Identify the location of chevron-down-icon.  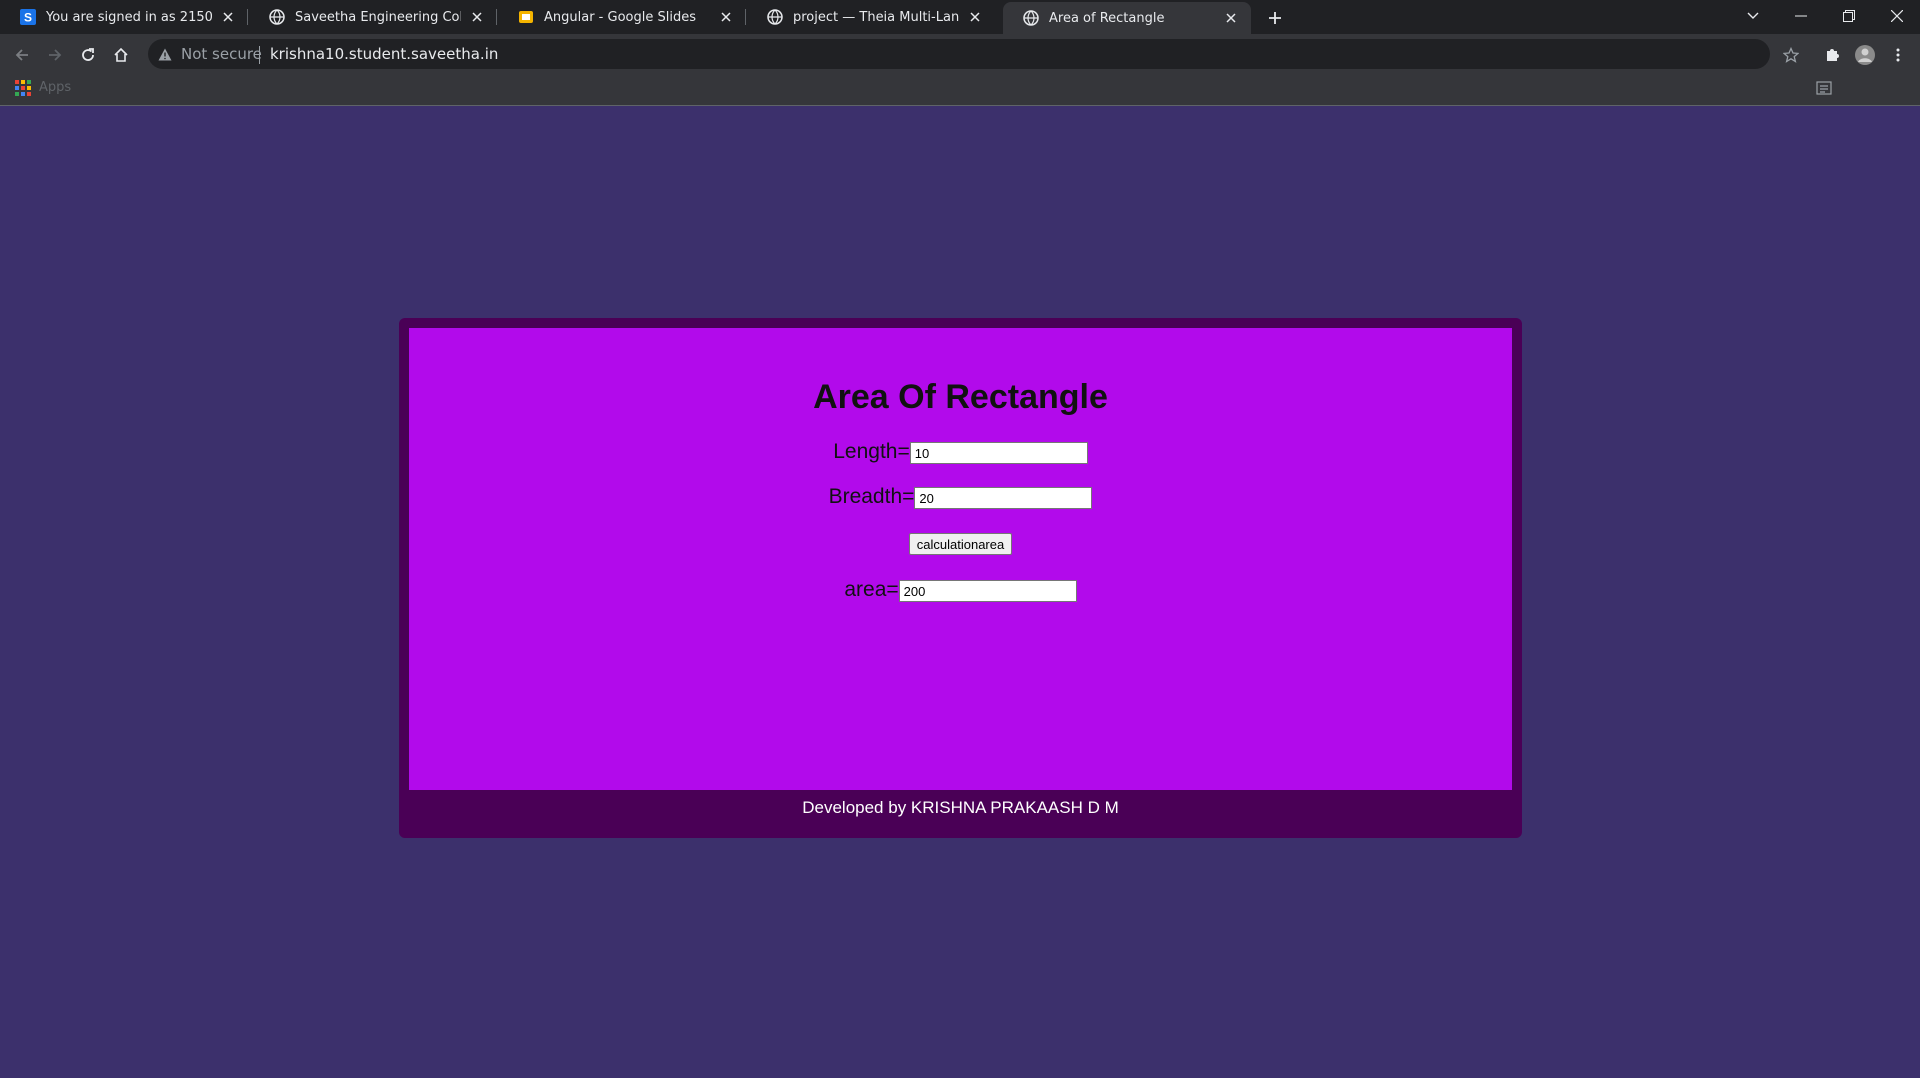
(1753, 15).